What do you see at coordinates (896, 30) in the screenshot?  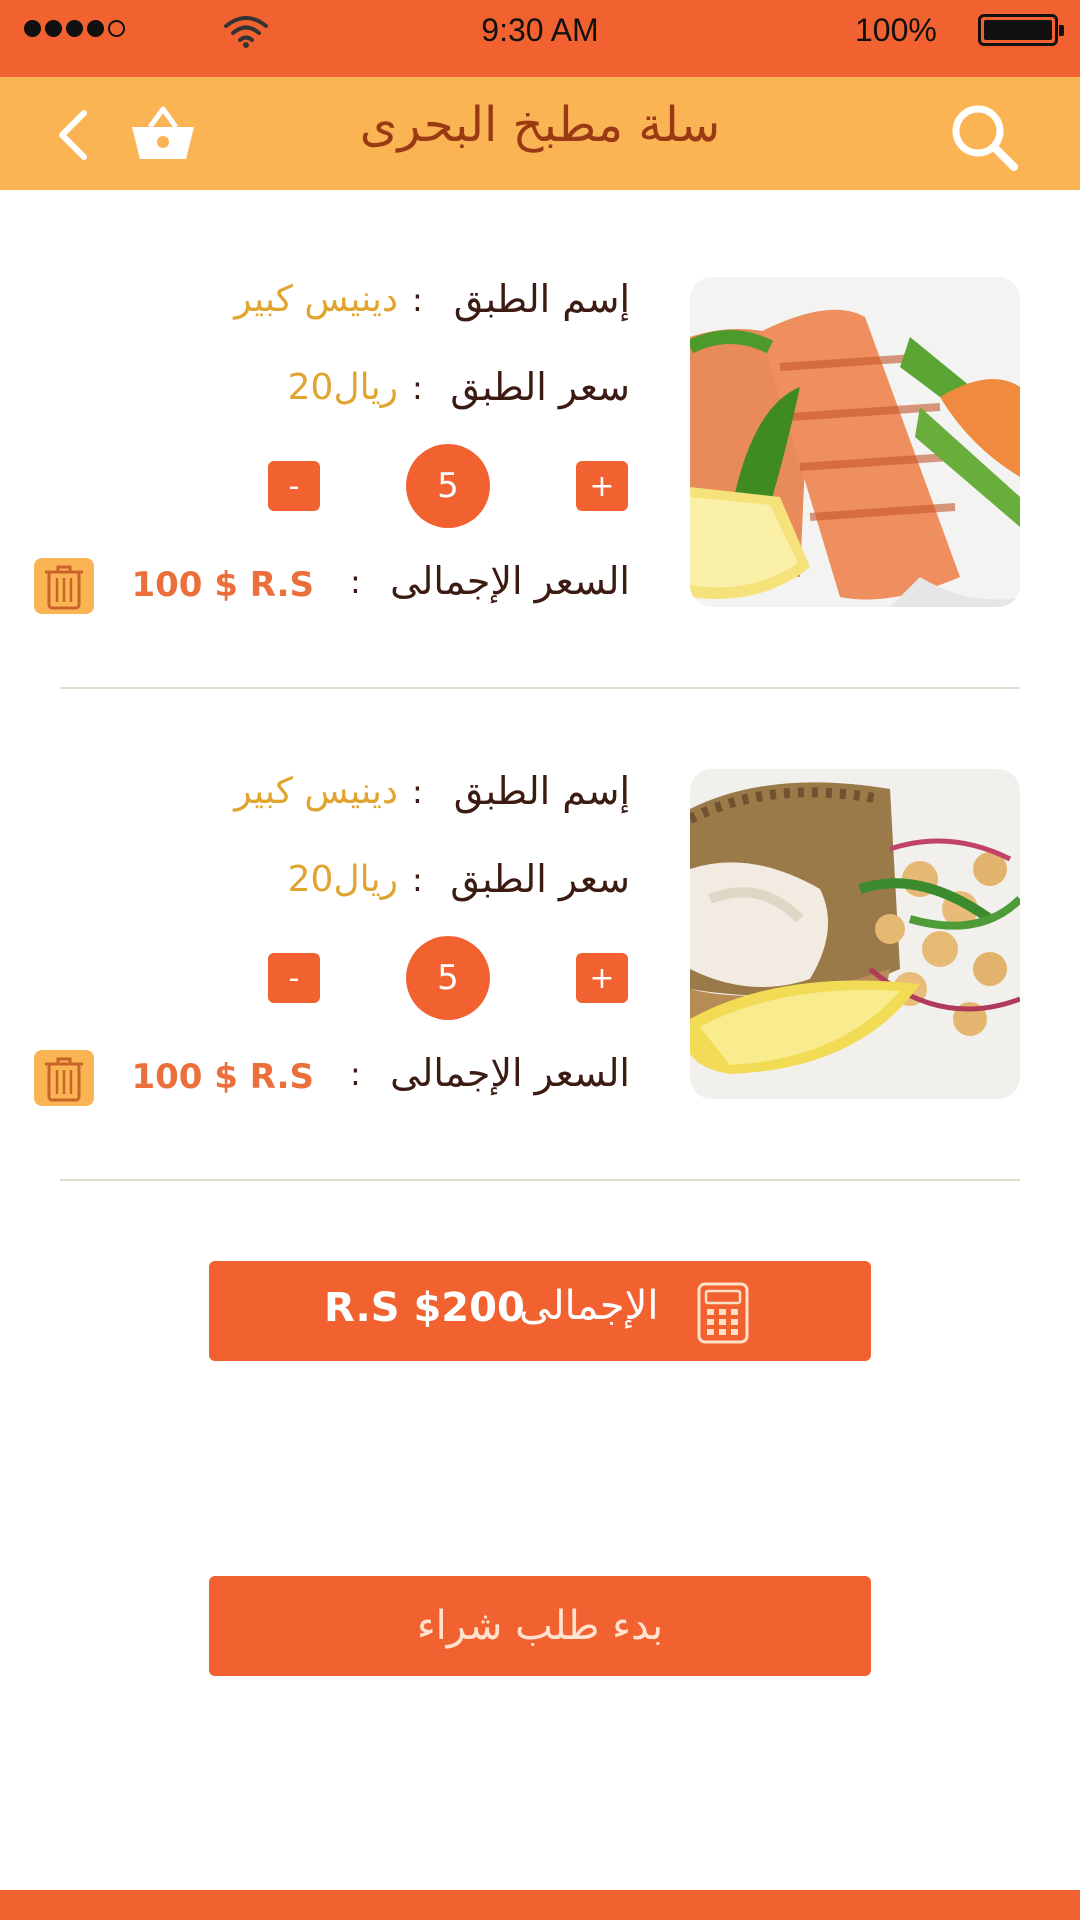 I see `battery-percent: 100%` at bounding box center [896, 30].